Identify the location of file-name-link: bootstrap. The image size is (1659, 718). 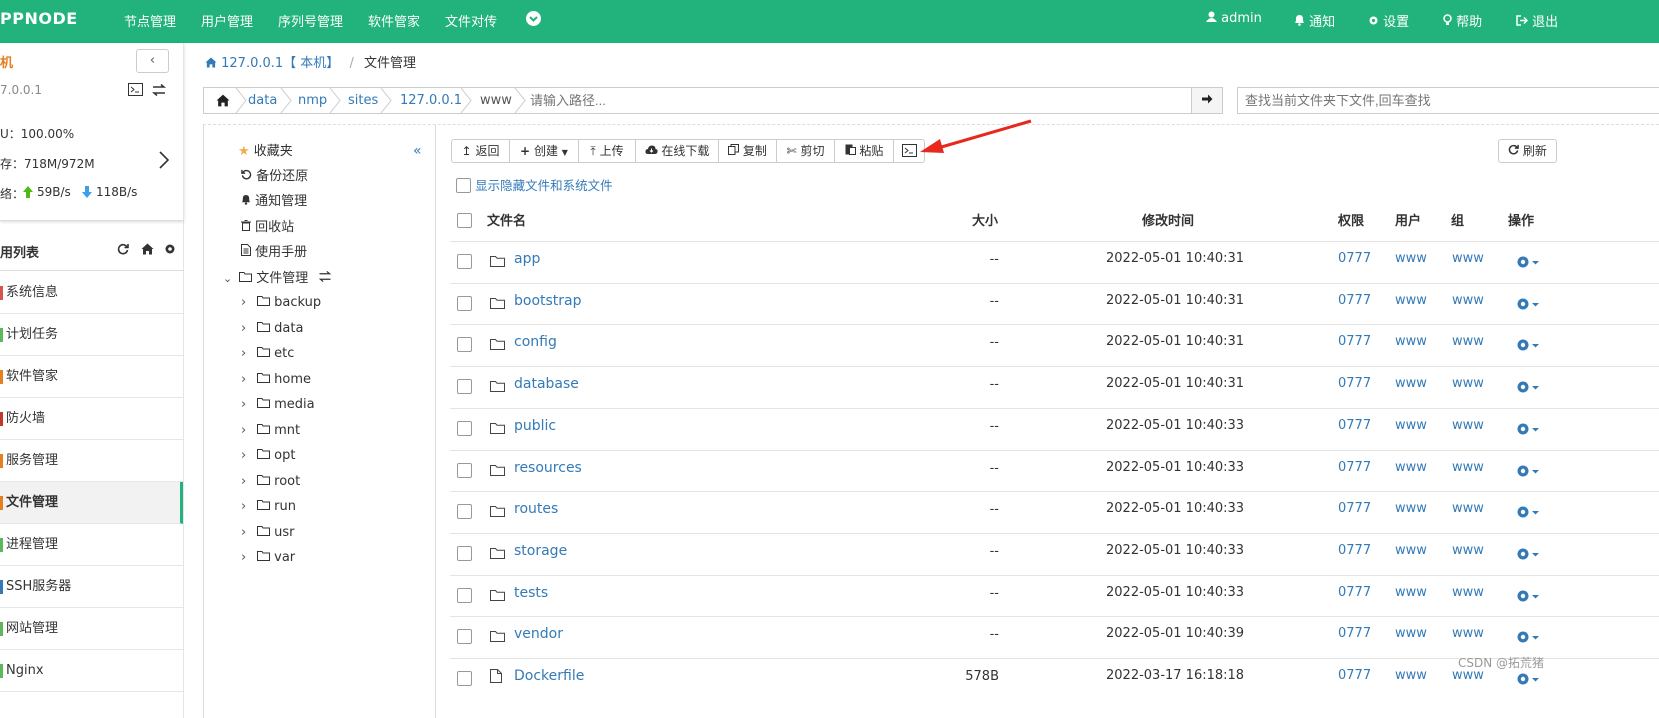
(548, 301).